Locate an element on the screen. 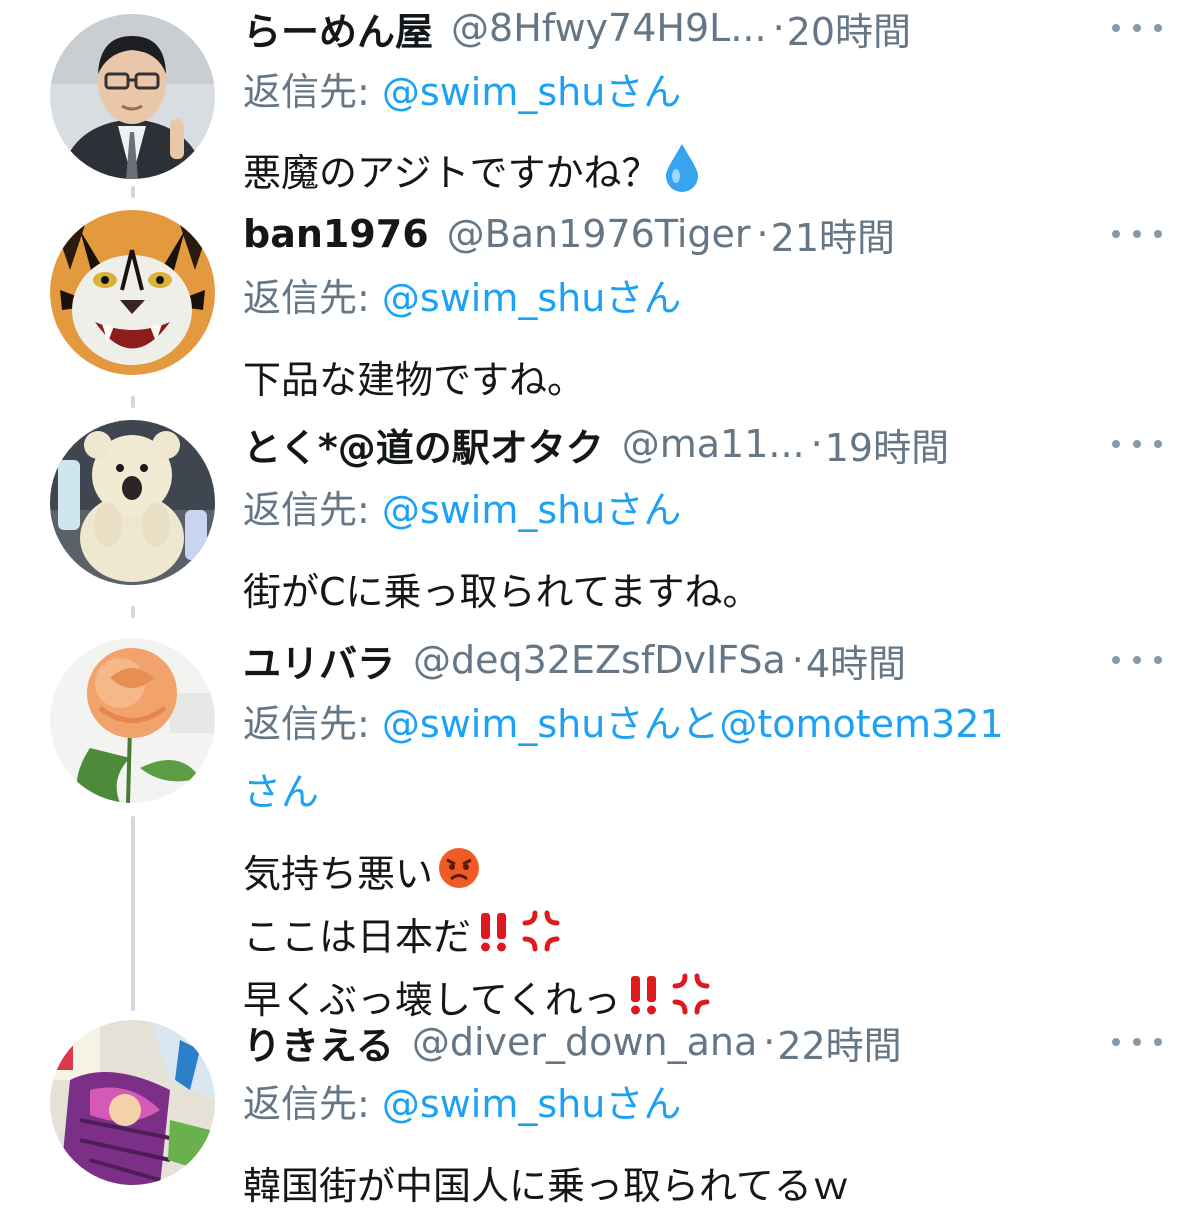  tweet-body: 街がCに乗っ取られてますね。 is located at coordinates (502, 592).